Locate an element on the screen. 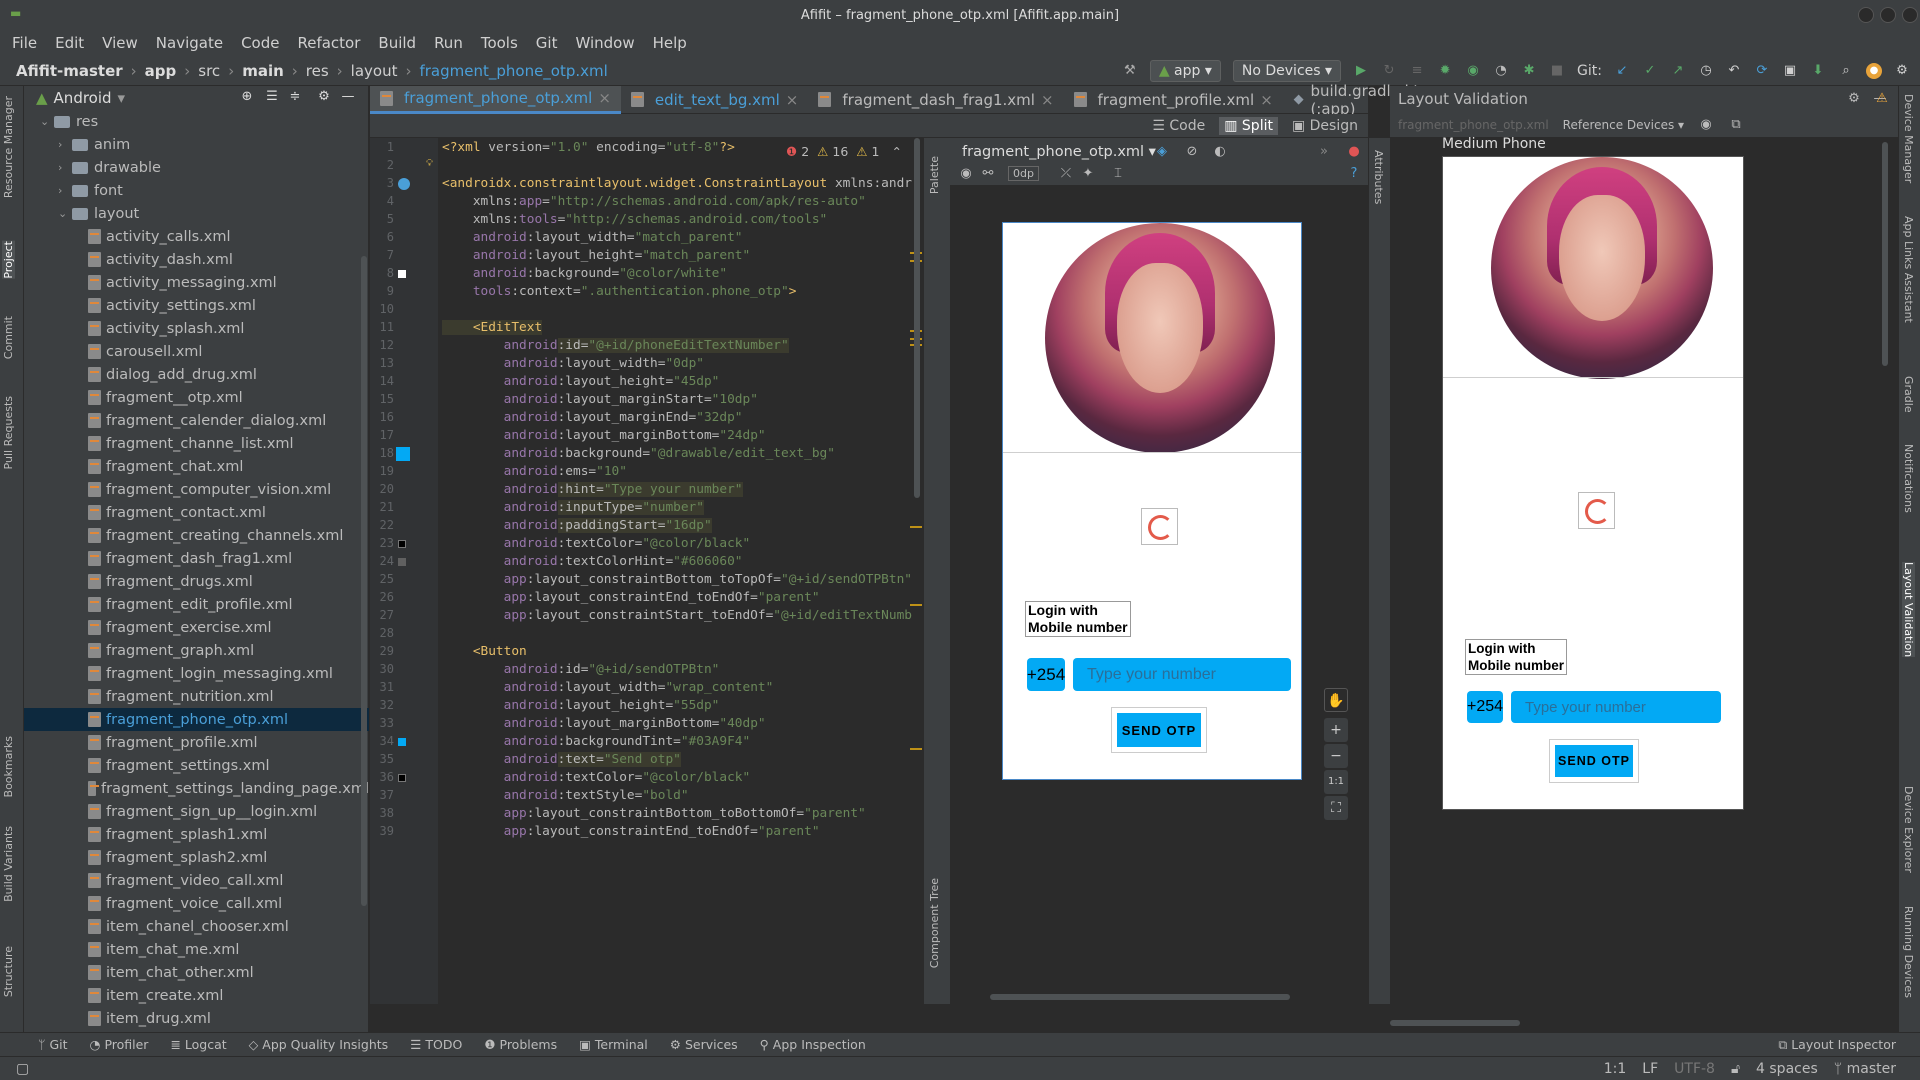 The image size is (1920, 1080). run-icon: ▶ is located at coordinates (1361, 71).